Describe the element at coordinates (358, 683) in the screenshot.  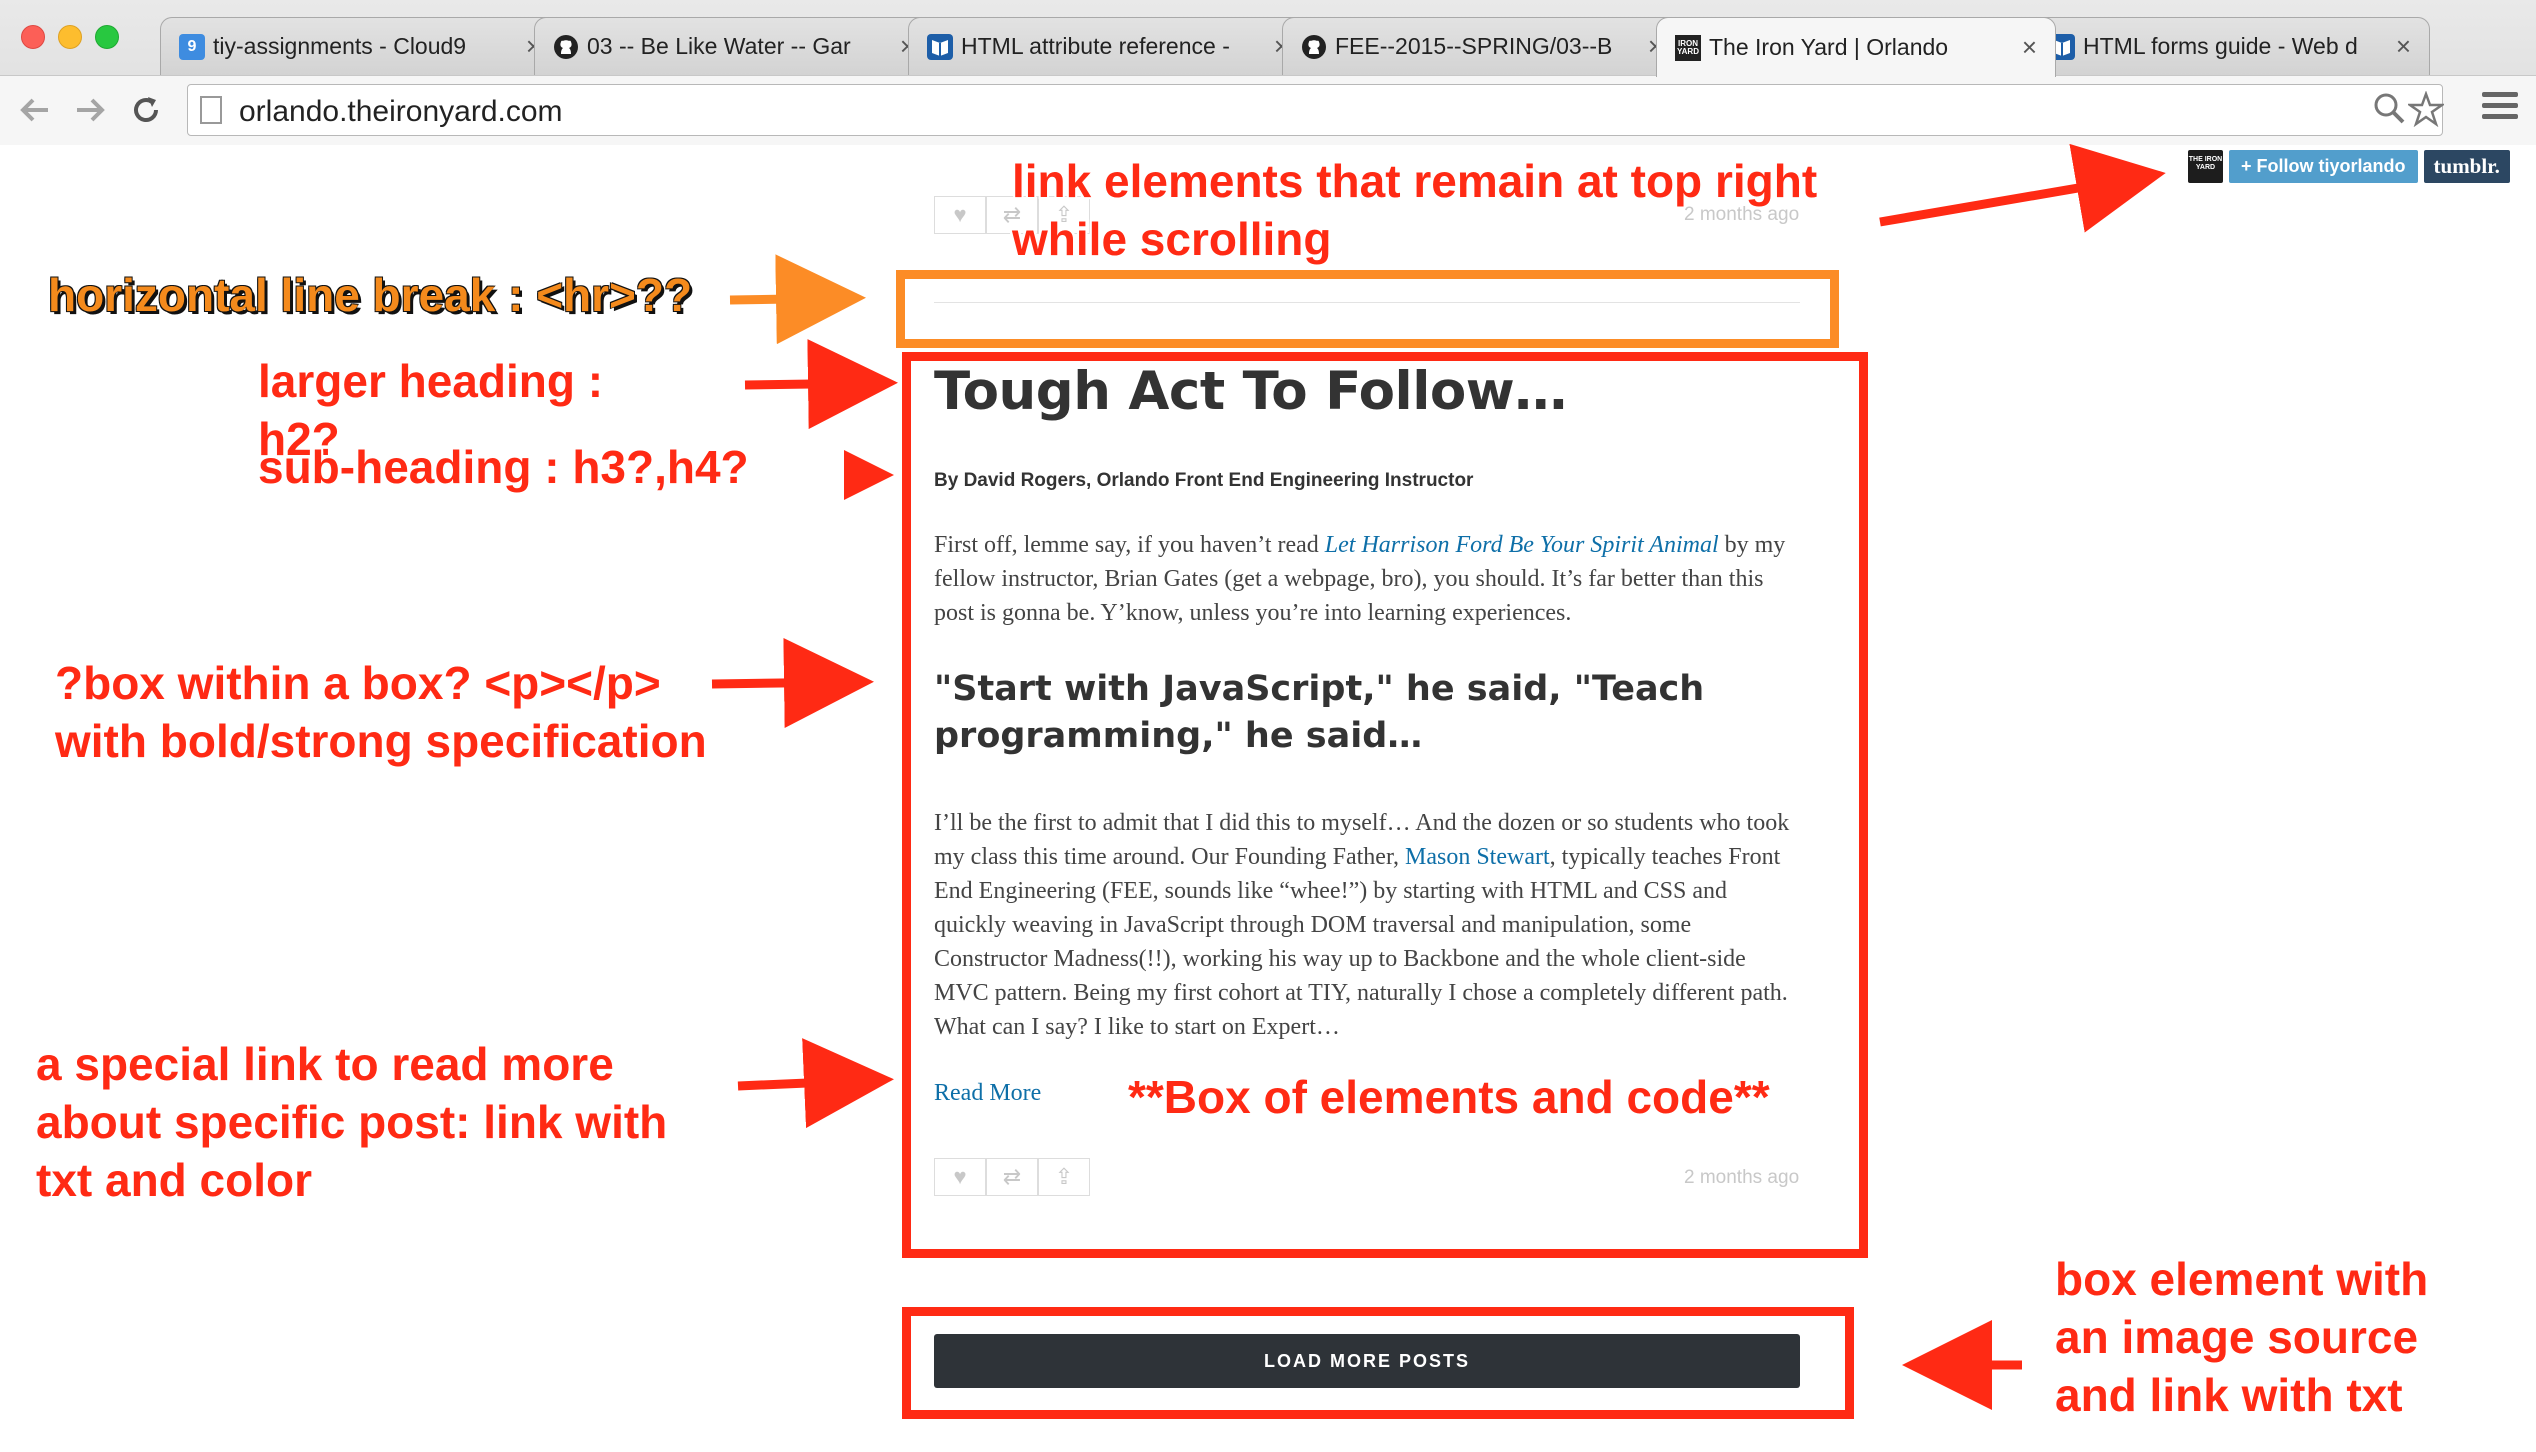
I see `annotation-line: ?box within a box? <p></p>` at that location.